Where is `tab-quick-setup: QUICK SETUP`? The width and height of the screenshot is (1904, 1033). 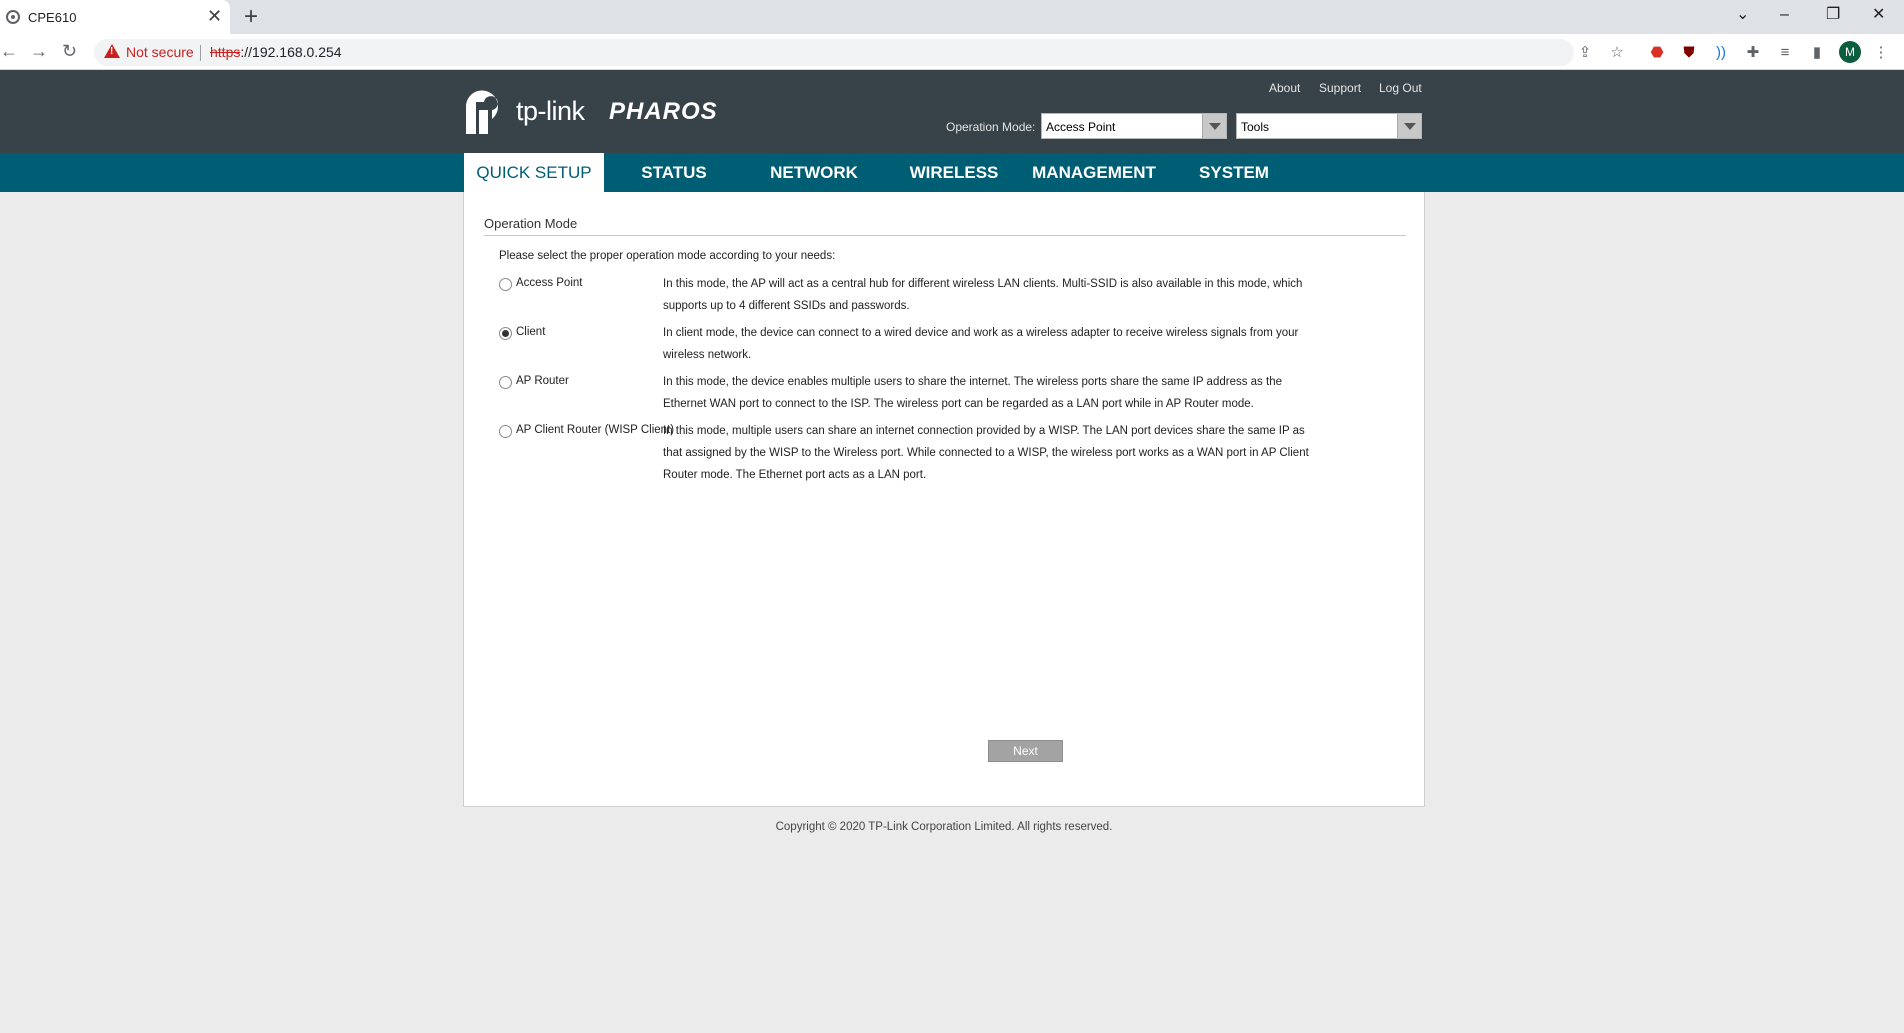 tab-quick-setup: QUICK SETUP is located at coordinates (534, 172).